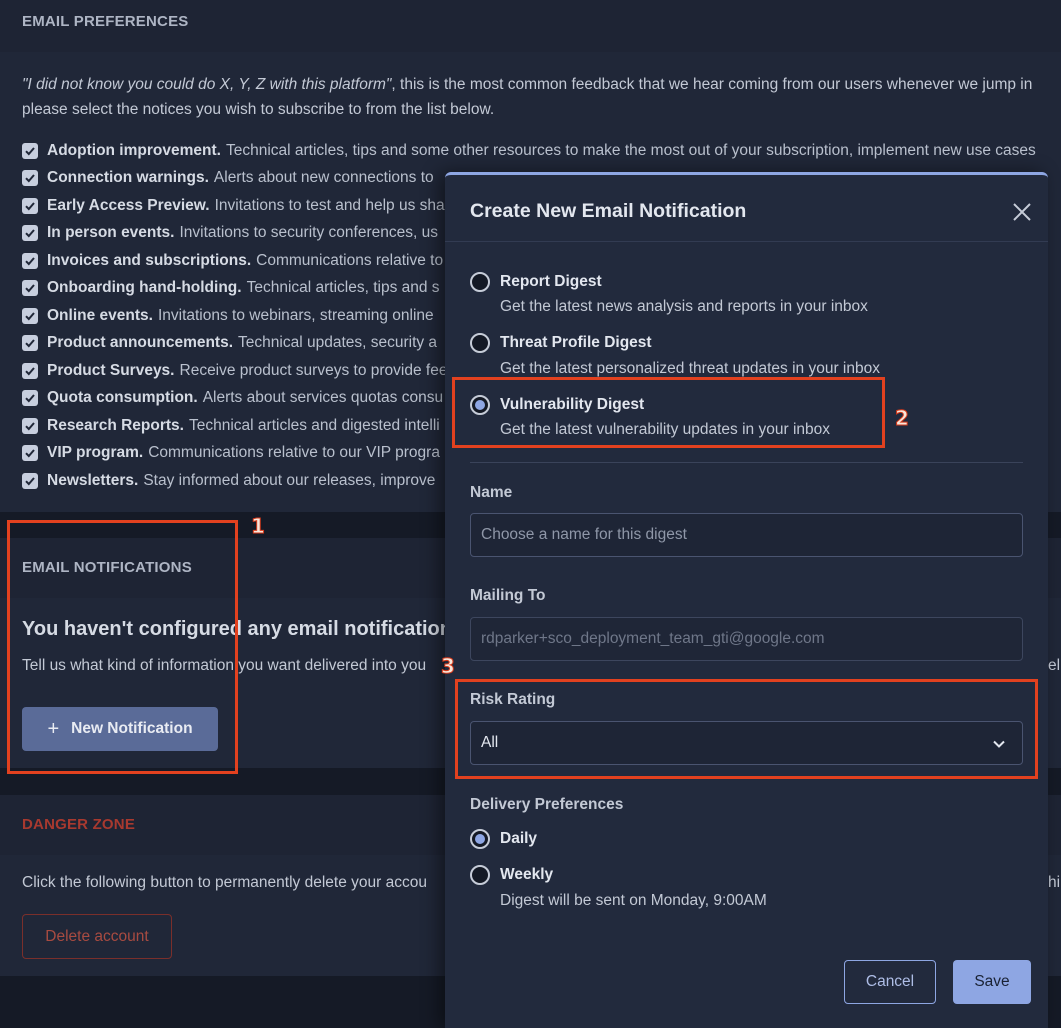  I want to click on name-input: Choose a name for this digest, so click(746, 535).